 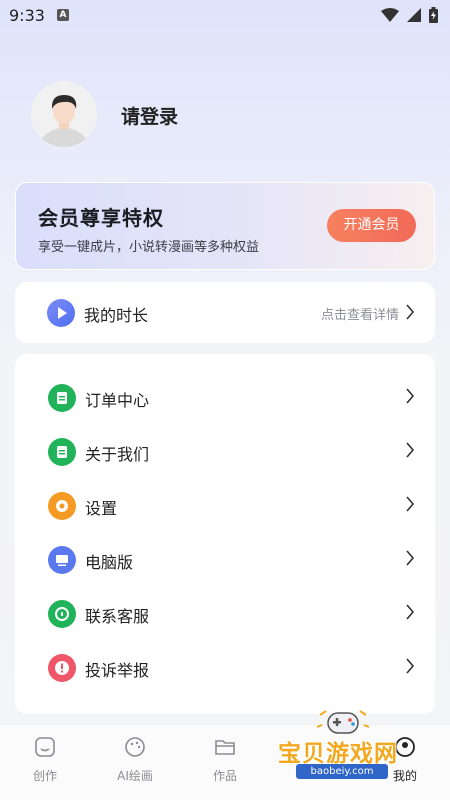 I want to click on order-icon, so click(x=62, y=398).